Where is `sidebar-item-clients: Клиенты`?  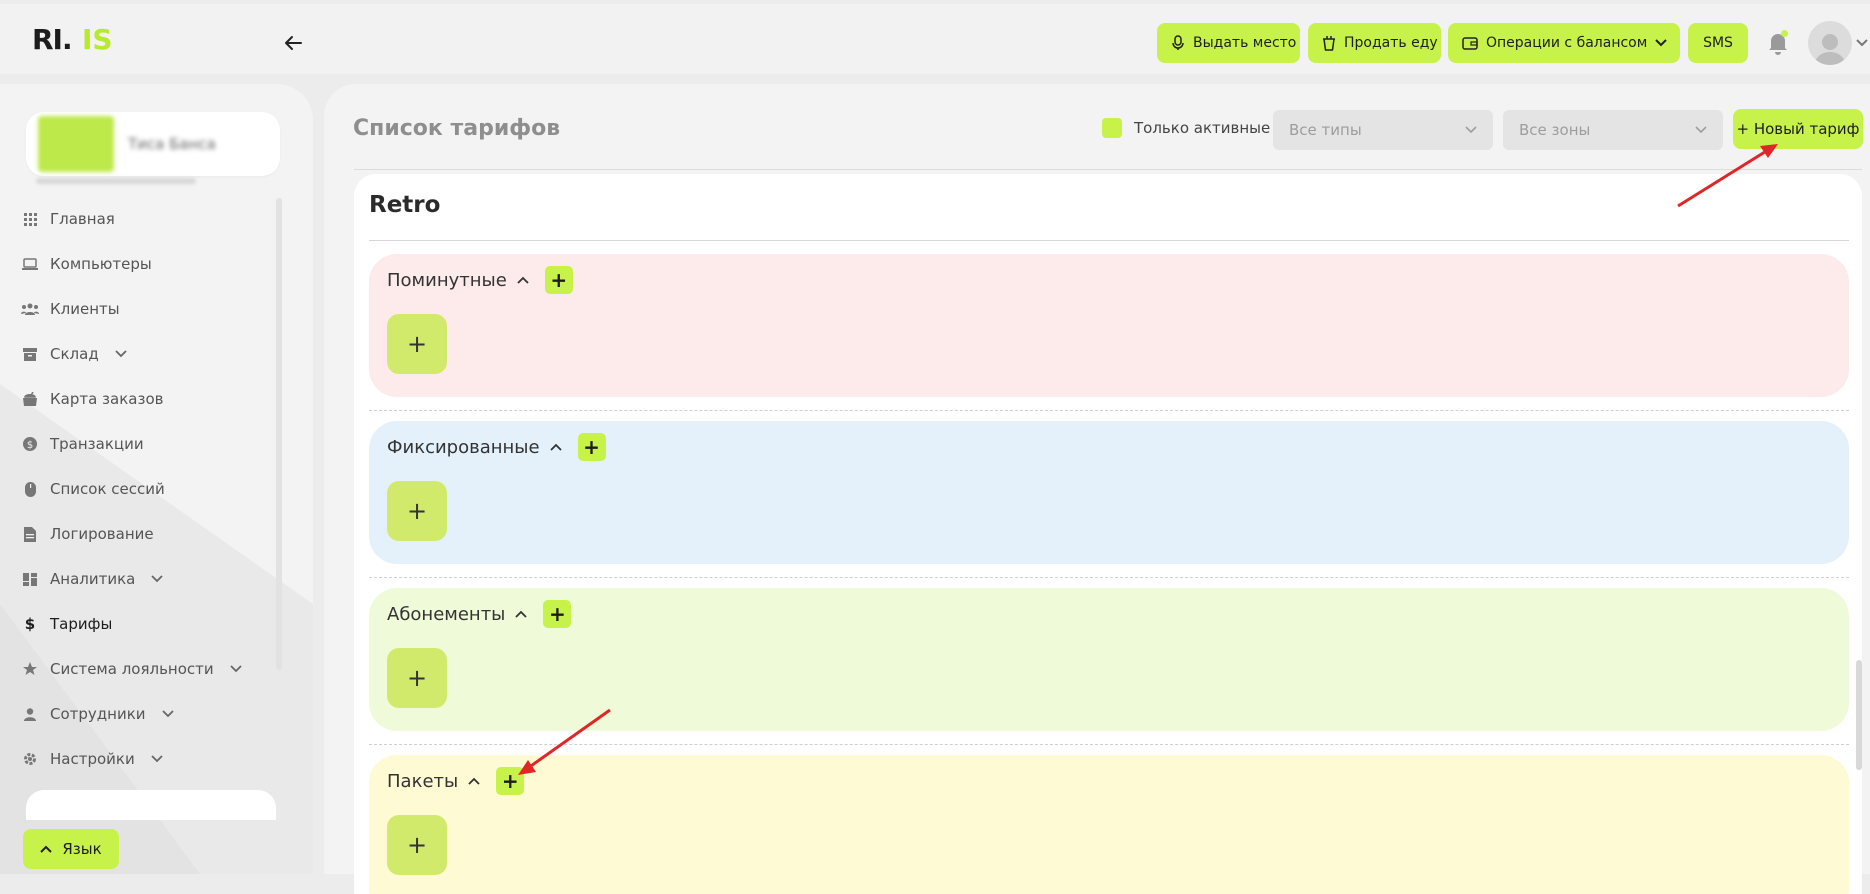
sidebar-item-clients: Клиенты is located at coordinates (70, 309).